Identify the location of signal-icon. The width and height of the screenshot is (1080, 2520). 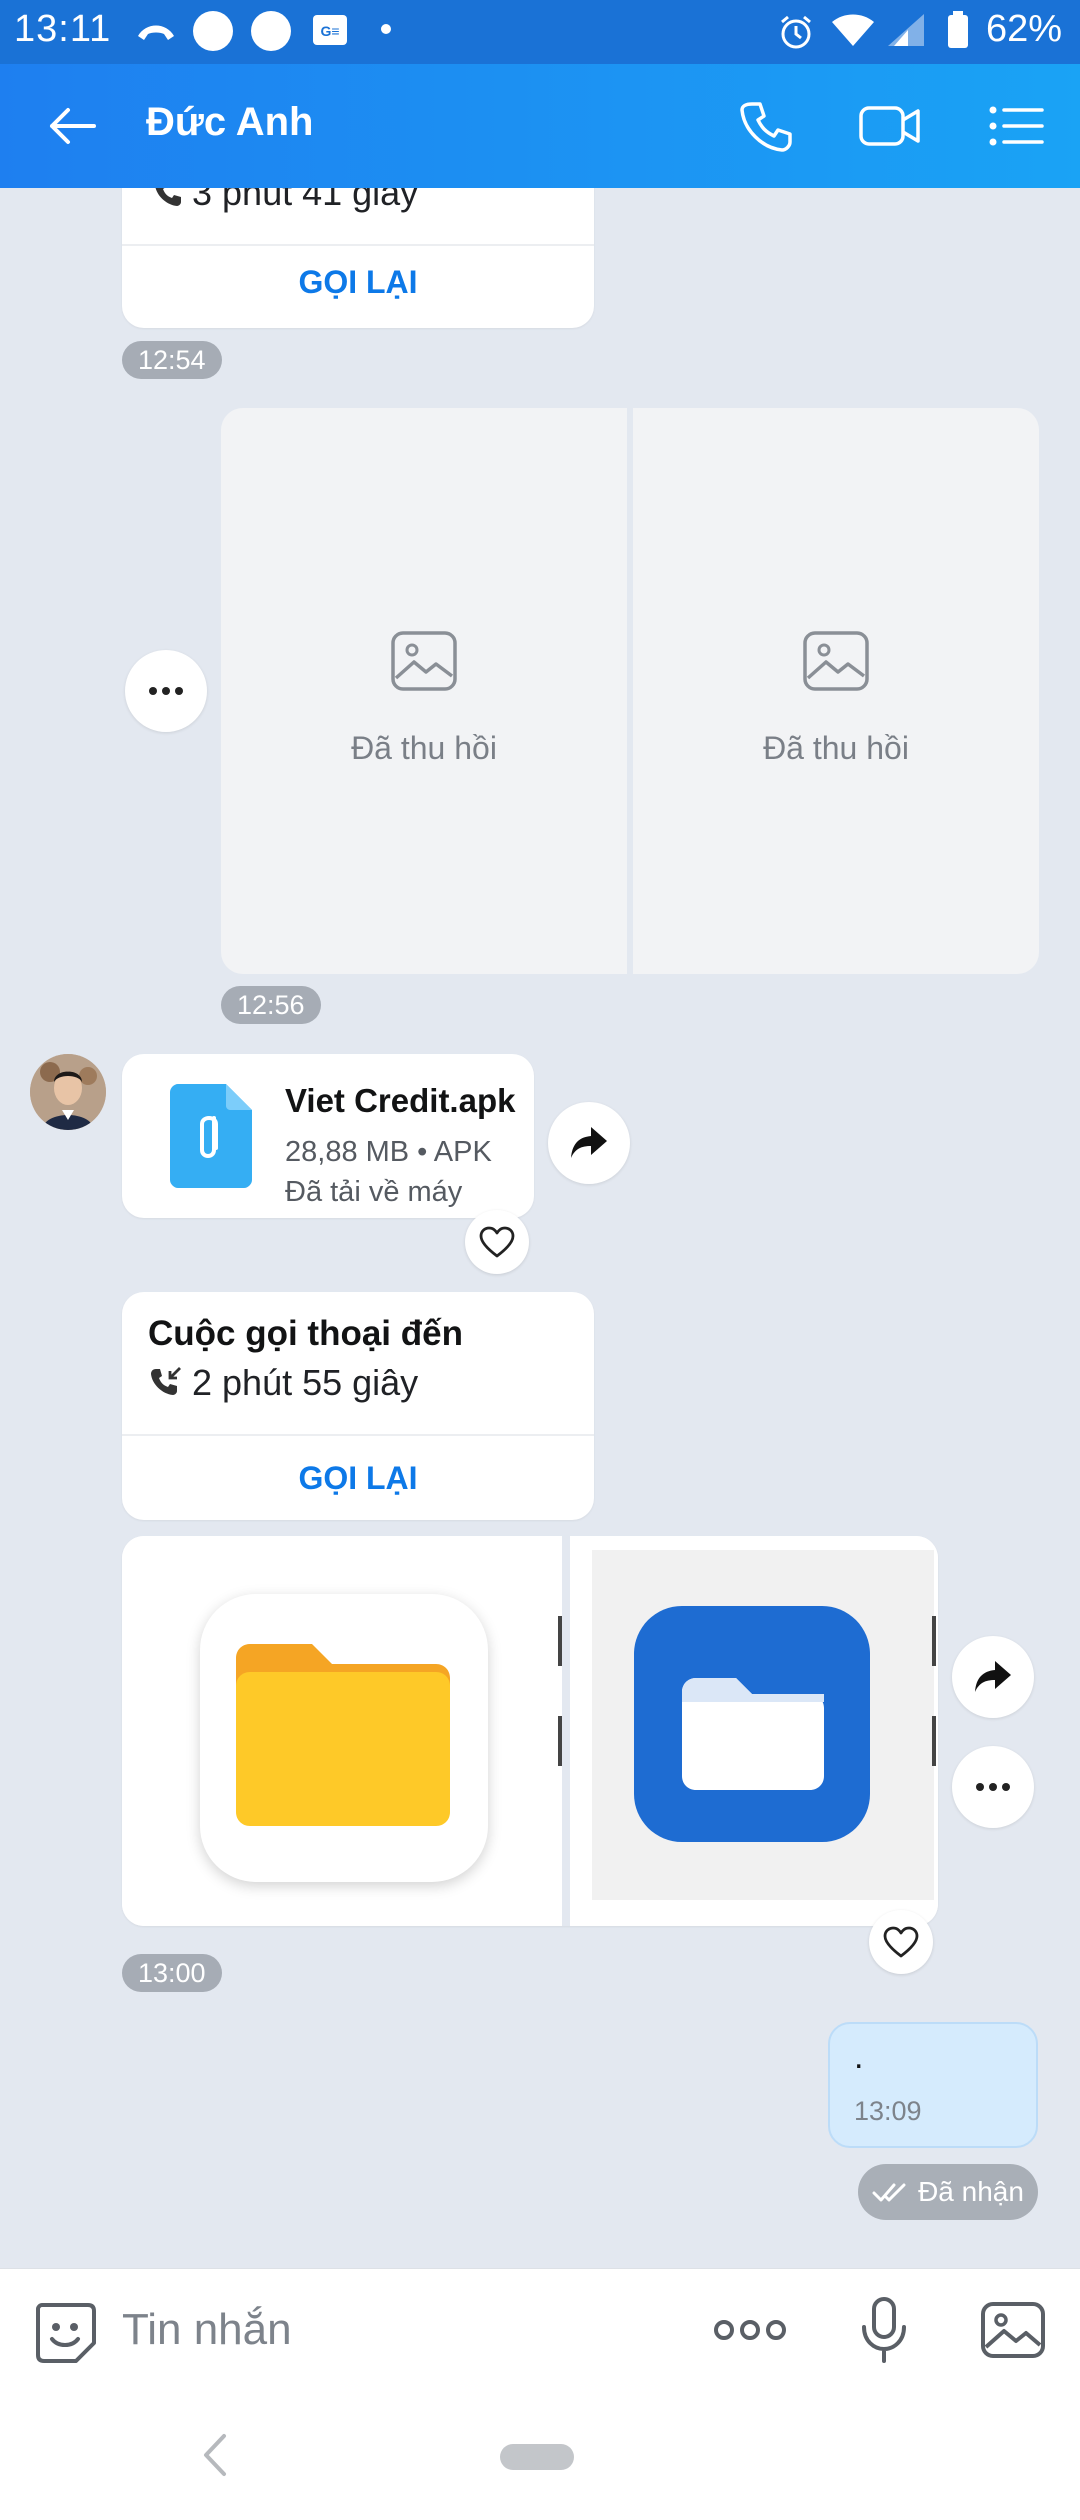
(906, 32).